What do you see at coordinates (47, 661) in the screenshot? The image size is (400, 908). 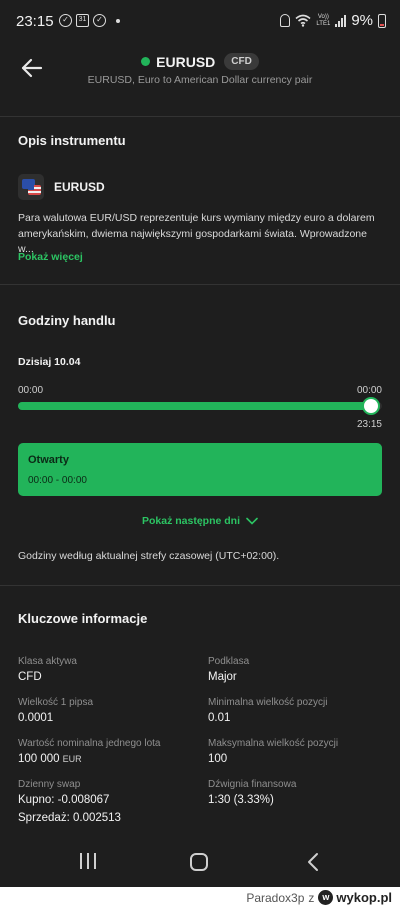 I see `asset-class-label: Klasa aktywa` at bounding box center [47, 661].